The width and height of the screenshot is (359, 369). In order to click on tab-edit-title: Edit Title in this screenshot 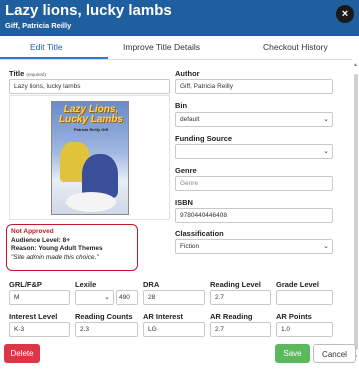, I will do `click(46, 47)`.